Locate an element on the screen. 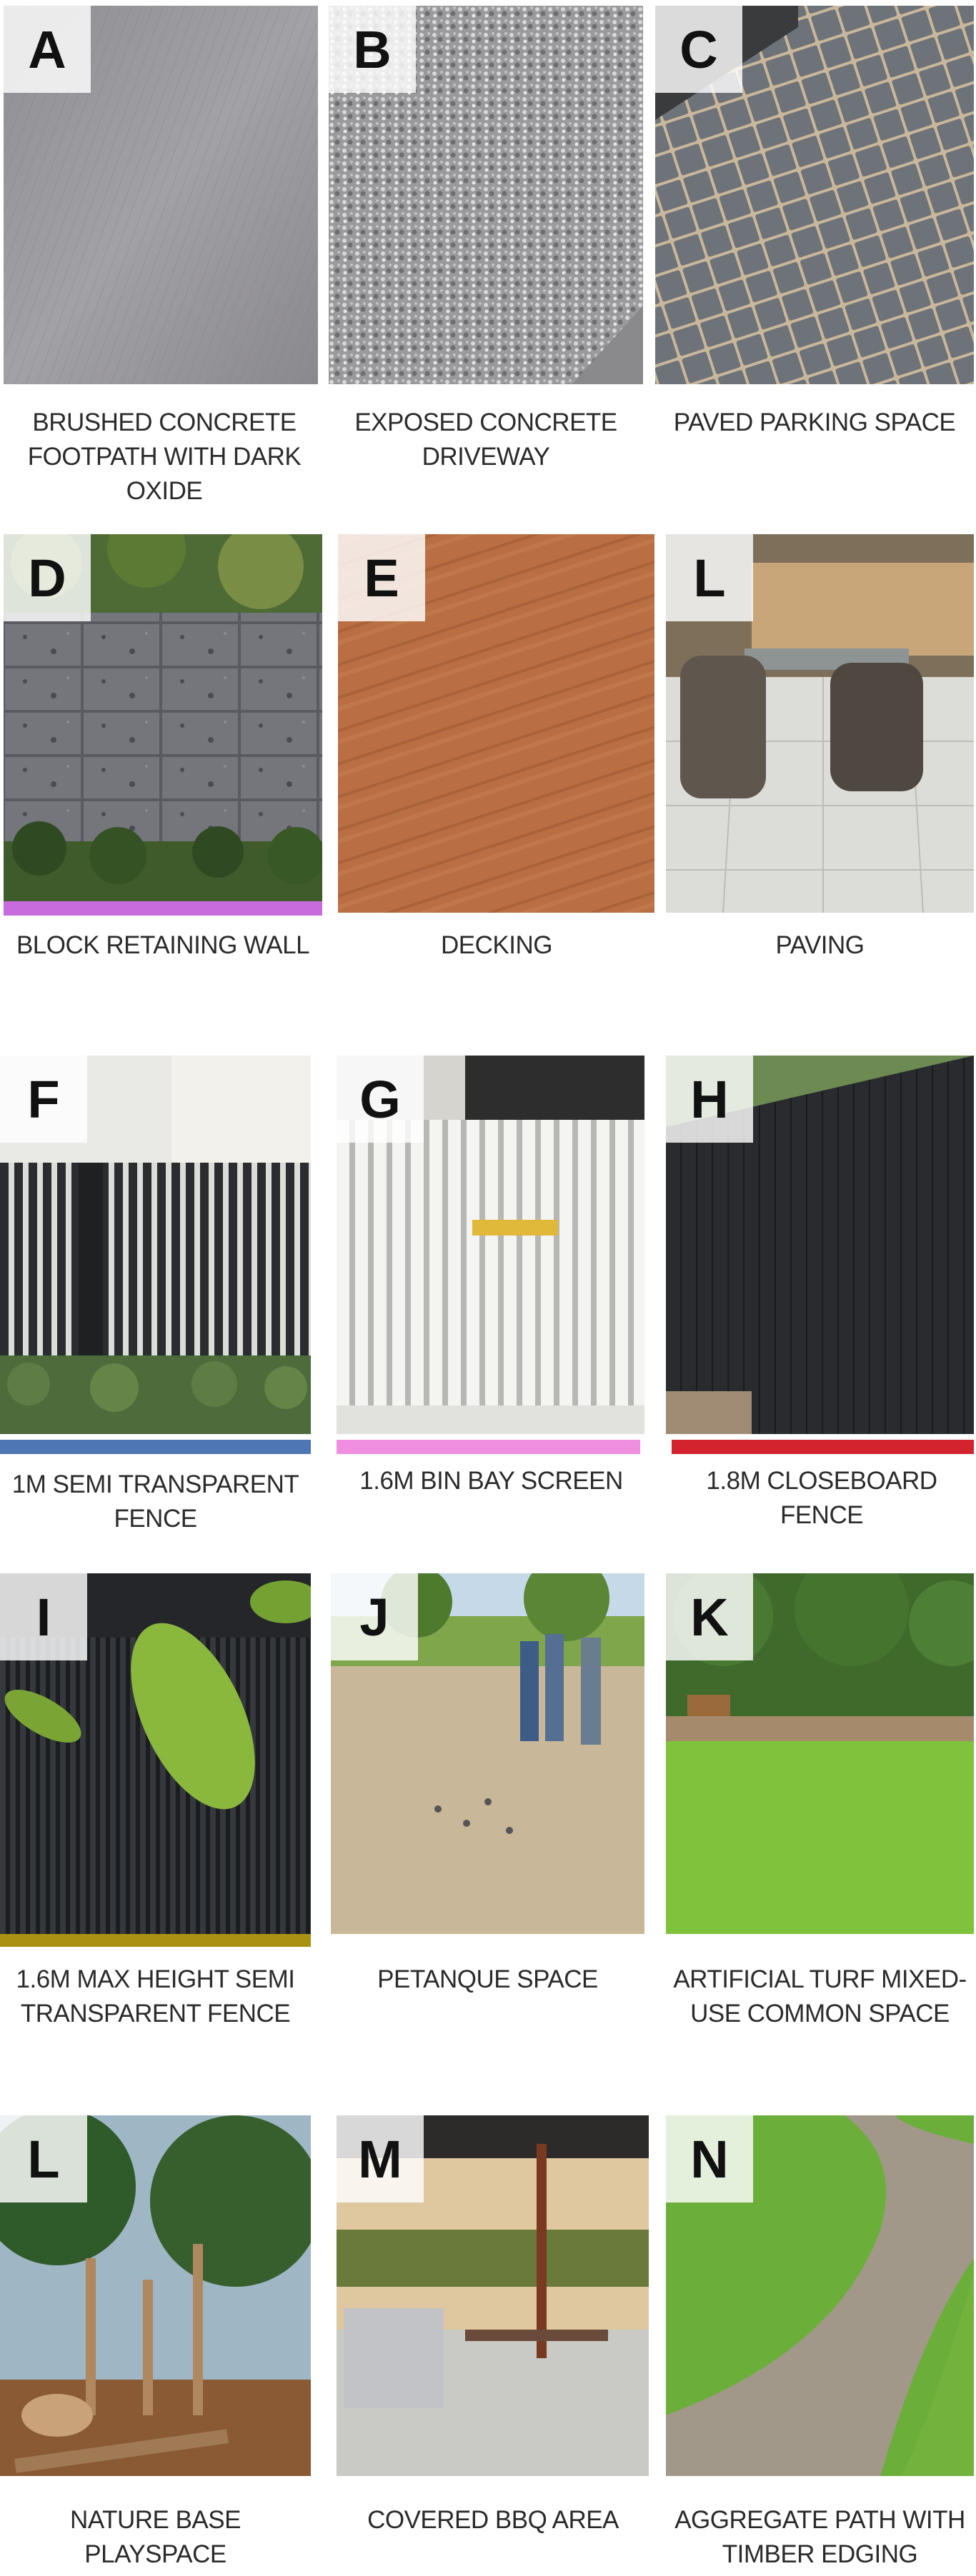 The width and height of the screenshot is (976, 2576). tile-e: E is located at coordinates (496, 723).